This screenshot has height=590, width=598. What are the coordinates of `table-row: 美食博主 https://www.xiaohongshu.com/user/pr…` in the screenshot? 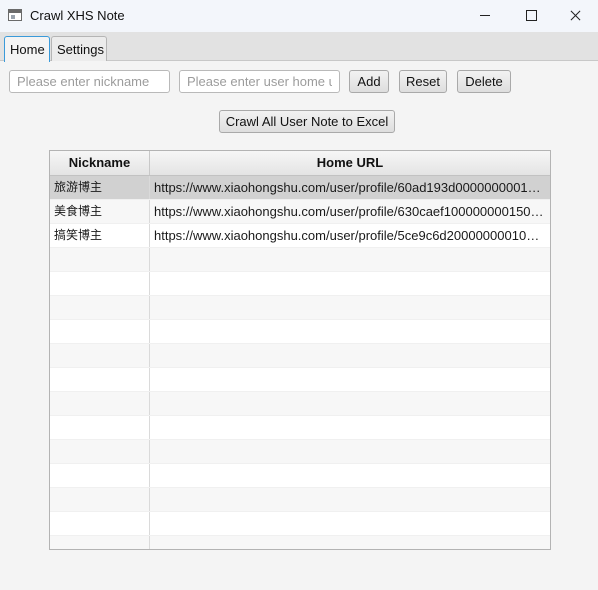 It's located at (300, 212).